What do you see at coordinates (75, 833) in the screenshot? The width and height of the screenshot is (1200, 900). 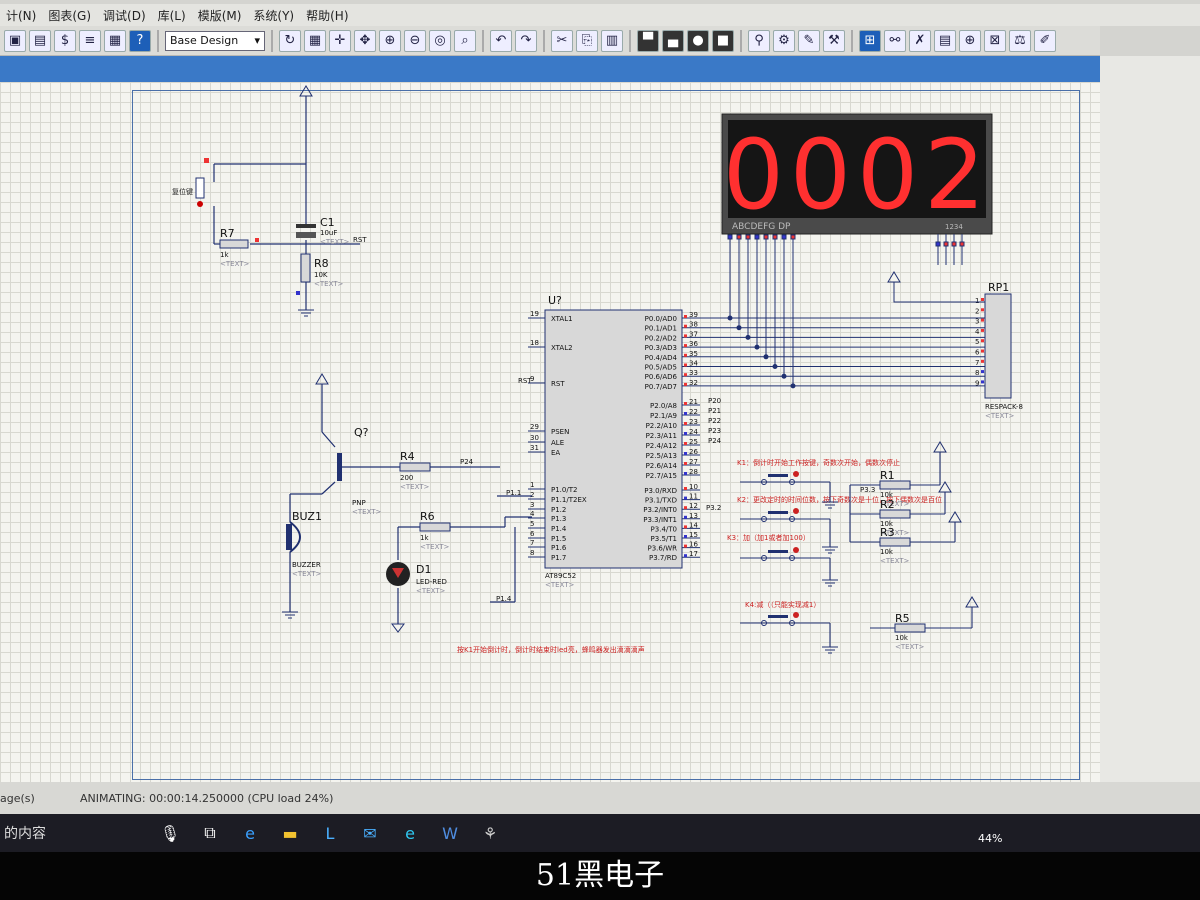 I see `taskbar-search: 的内容` at bounding box center [75, 833].